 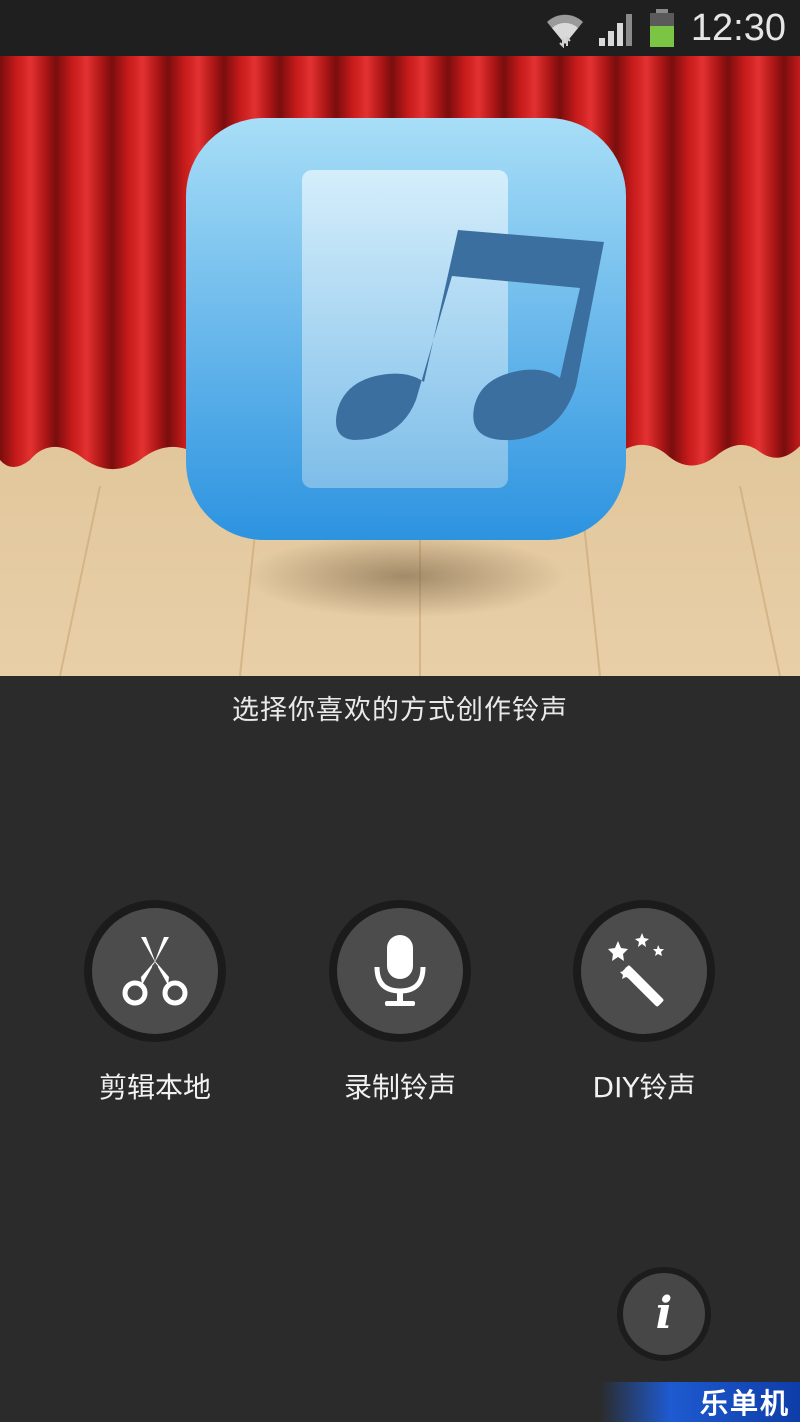 I want to click on watermark-text: 乐单机, so click(x=744, y=1403).